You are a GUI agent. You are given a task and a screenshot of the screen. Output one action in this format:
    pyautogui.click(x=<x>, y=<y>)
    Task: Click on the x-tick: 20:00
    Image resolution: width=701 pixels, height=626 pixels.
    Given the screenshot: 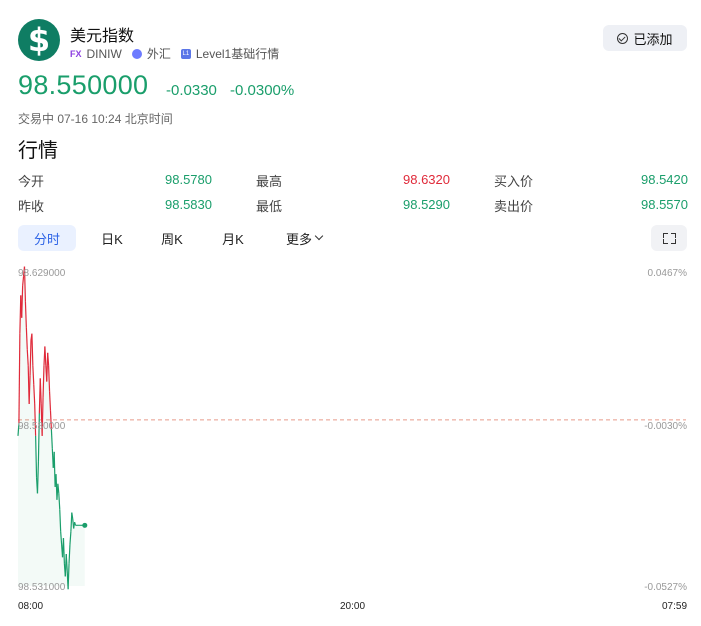 What is the action you would take?
    pyautogui.click(x=353, y=606)
    